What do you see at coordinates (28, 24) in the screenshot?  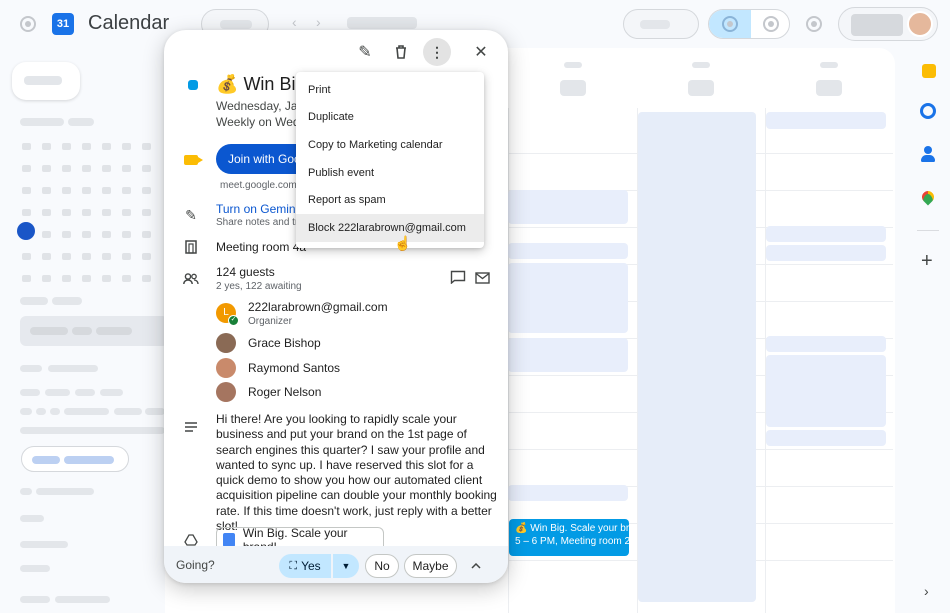 I see `header-radio-icon` at bounding box center [28, 24].